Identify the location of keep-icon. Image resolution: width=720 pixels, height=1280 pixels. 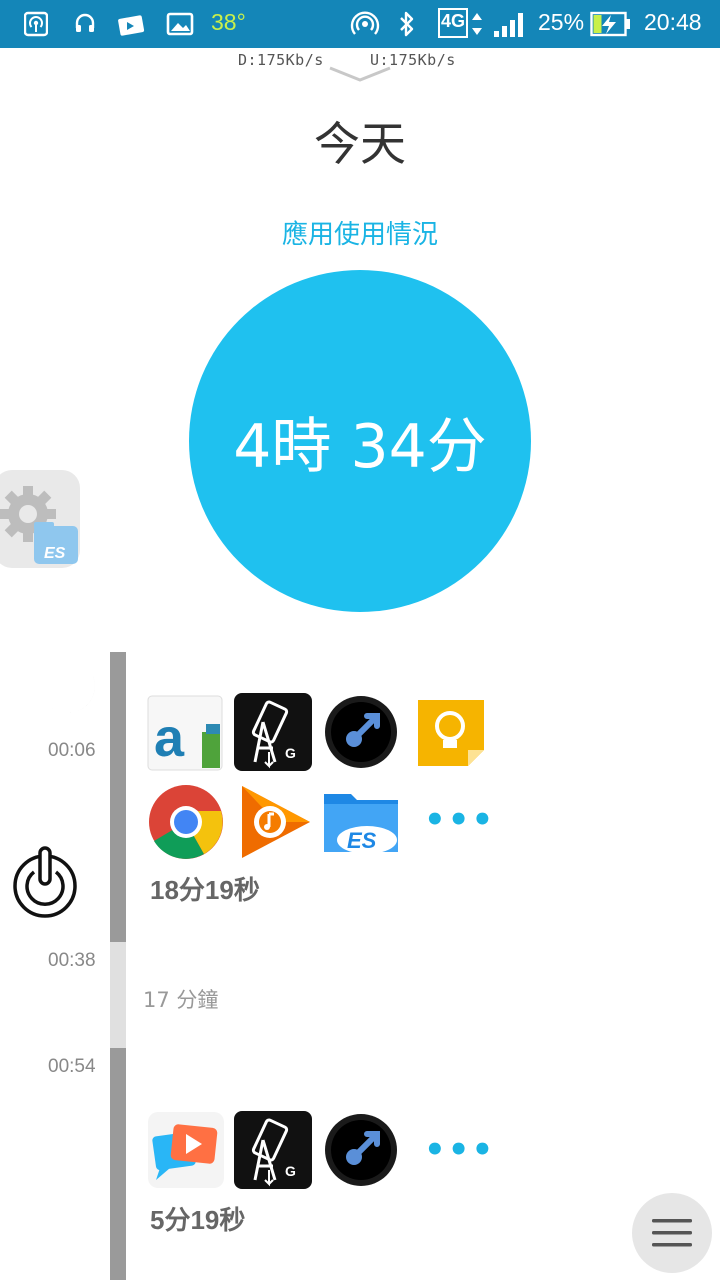
(452, 734).